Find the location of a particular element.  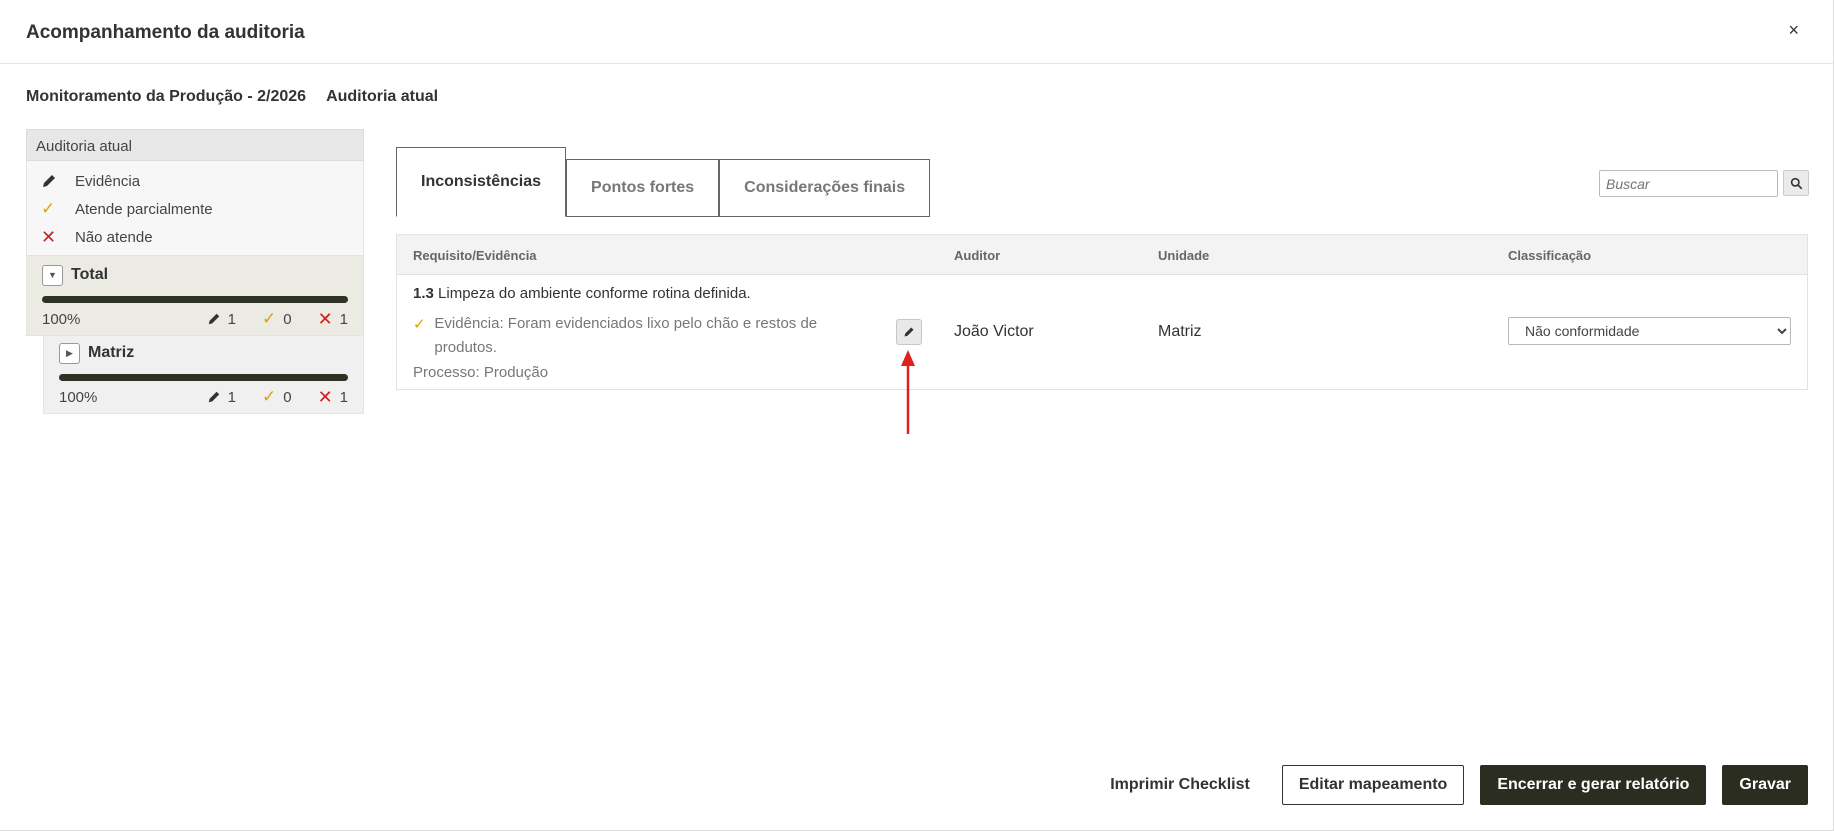

modal-header: Acompanhamento da auditoria × is located at coordinates (916, 32).